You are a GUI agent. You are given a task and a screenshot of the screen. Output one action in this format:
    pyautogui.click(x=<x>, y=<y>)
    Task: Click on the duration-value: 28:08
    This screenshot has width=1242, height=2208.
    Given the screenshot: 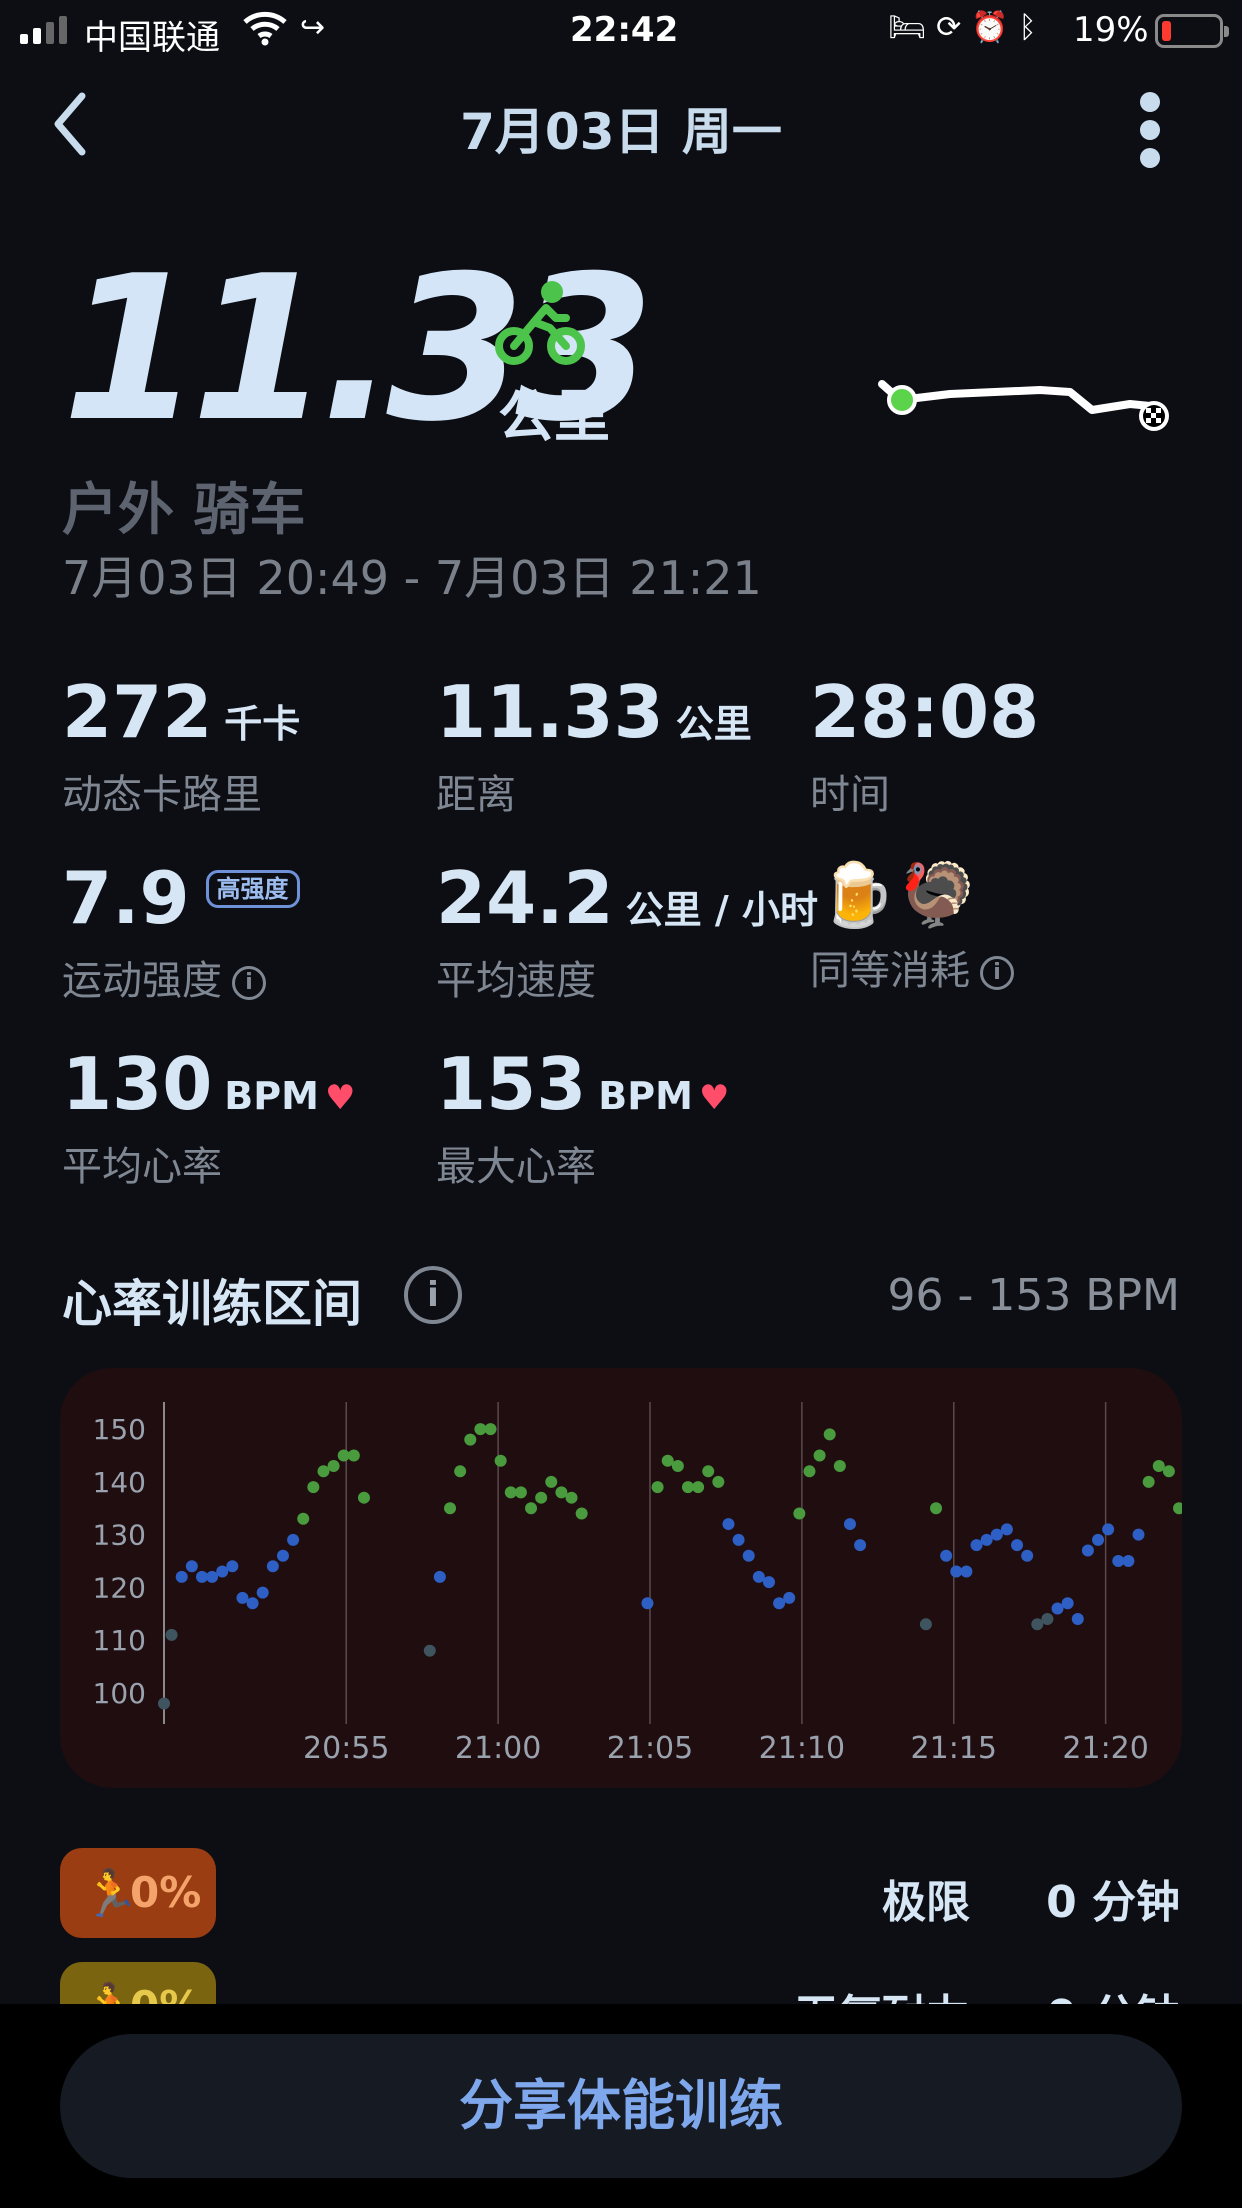 What is the action you would take?
    pyautogui.click(x=925, y=712)
    